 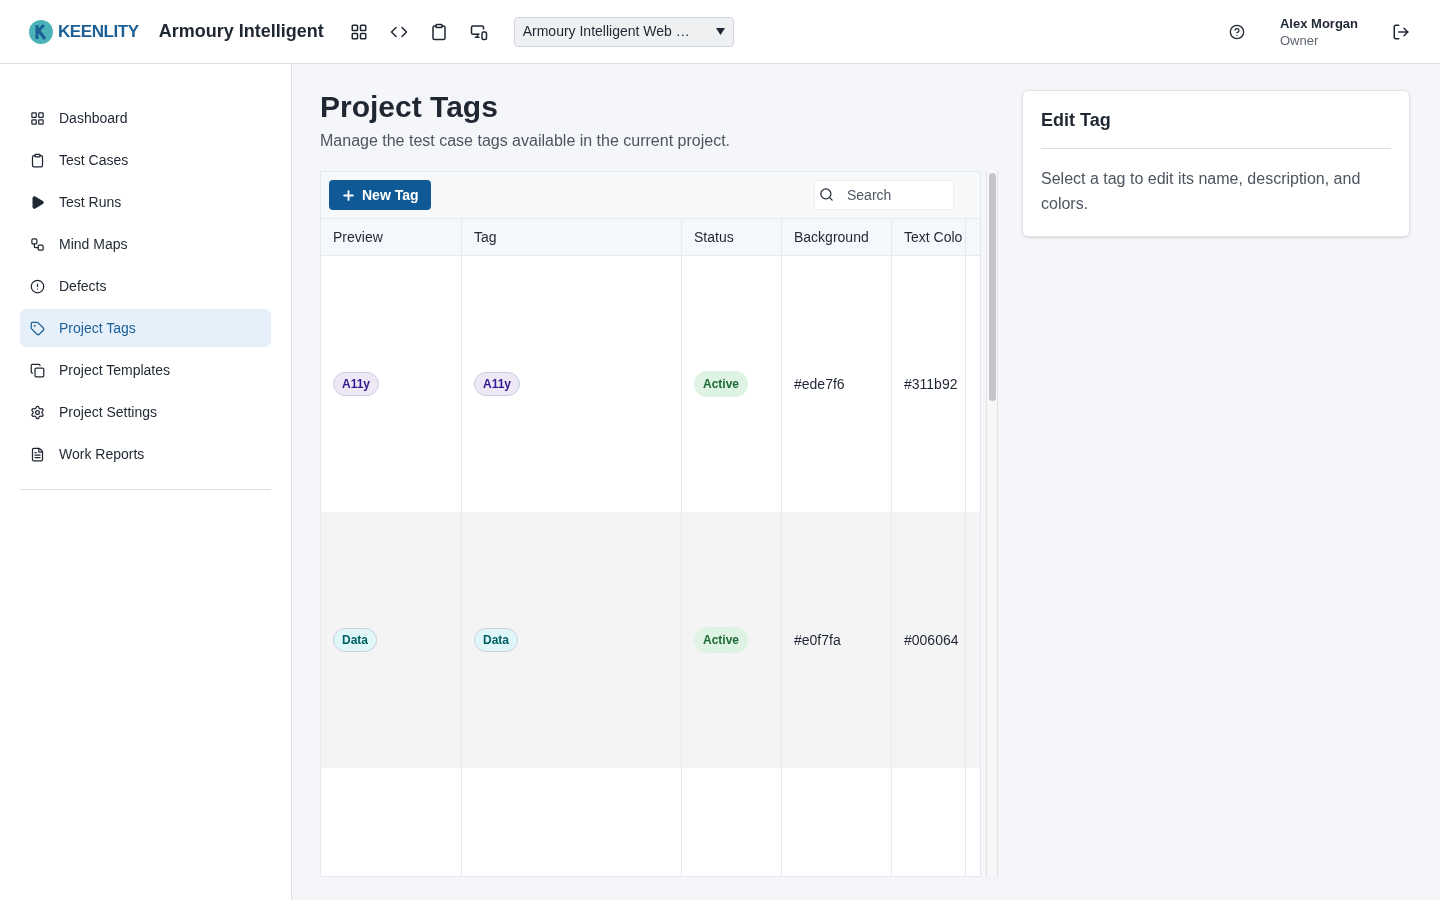 I want to click on logout-icon, so click(x=1401, y=31).